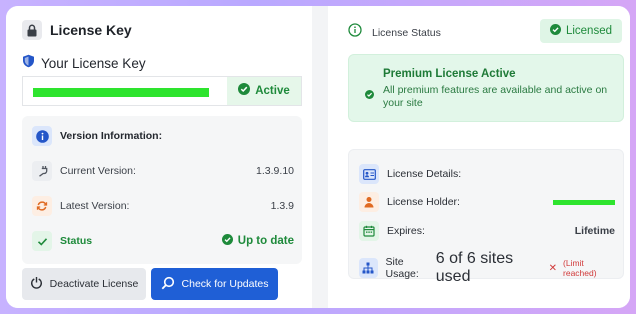 This screenshot has height=314, width=636. What do you see at coordinates (42, 241) in the screenshot?
I see `check-icon` at bounding box center [42, 241].